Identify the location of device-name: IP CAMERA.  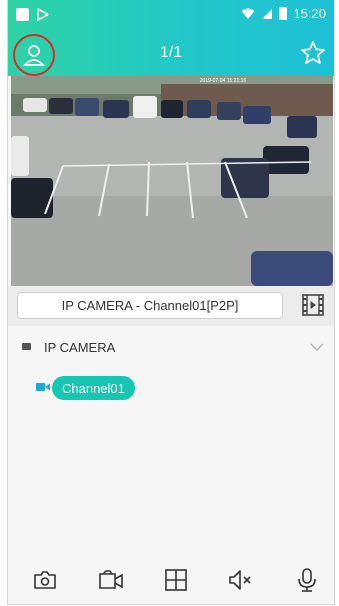
(80, 347).